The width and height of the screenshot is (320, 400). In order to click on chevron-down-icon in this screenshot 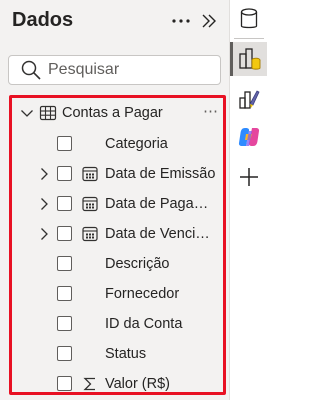, I will do `click(27, 113)`.